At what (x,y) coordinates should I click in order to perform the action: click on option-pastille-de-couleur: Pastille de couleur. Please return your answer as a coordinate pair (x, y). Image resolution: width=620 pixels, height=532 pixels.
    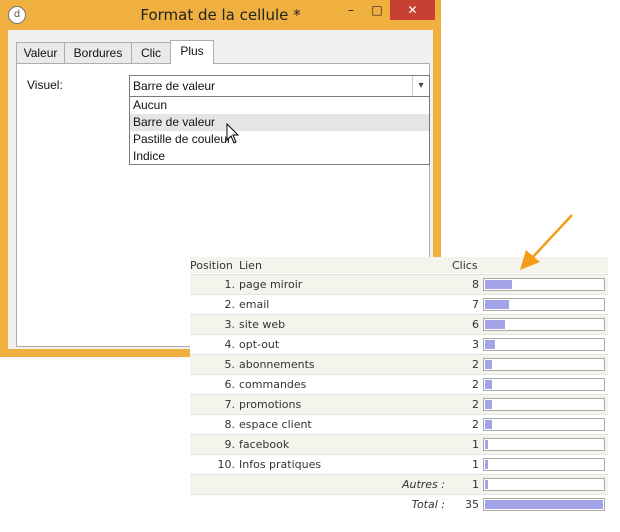
    Looking at the image, I should click on (279, 139).